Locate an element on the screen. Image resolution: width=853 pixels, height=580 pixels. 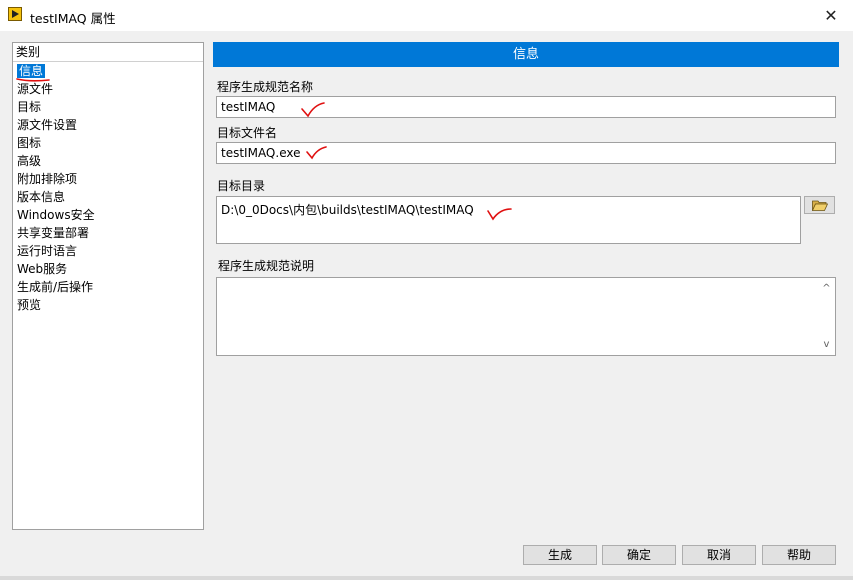
spec-name-label: 程序生成规范名称 is located at coordinates (265, 87).